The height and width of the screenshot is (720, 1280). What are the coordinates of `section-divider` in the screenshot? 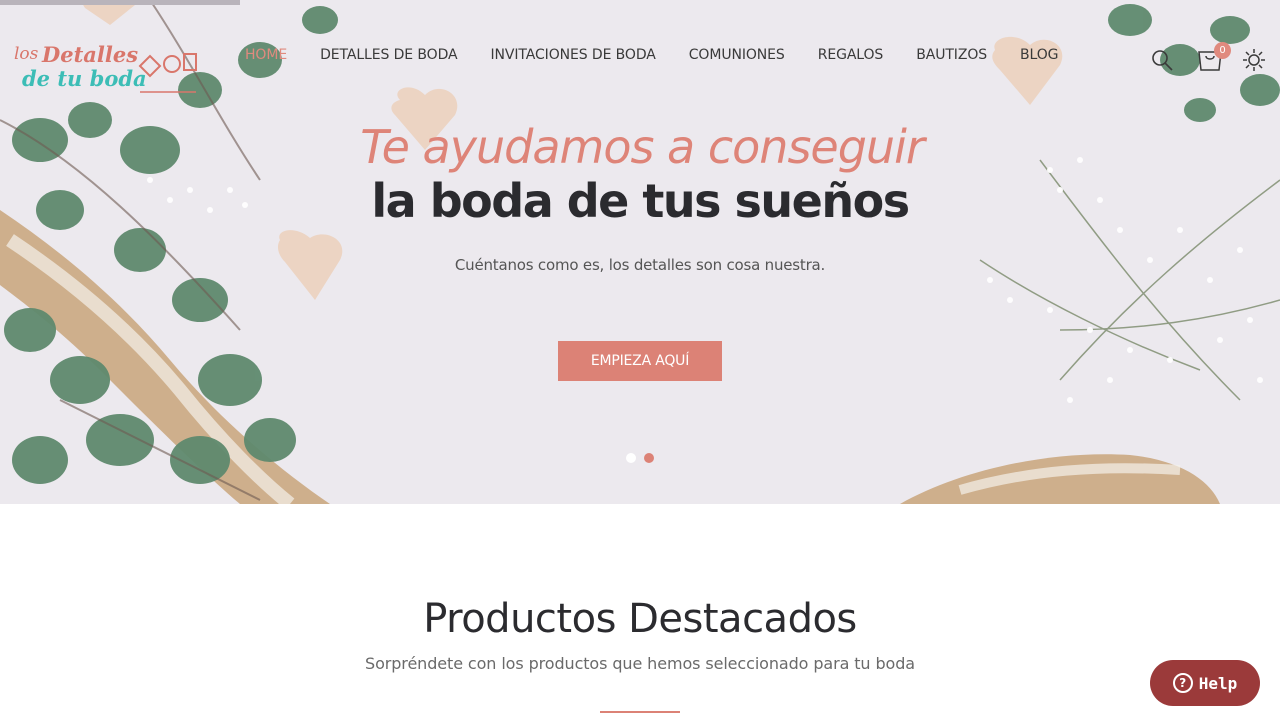 It's located at (640, 712).